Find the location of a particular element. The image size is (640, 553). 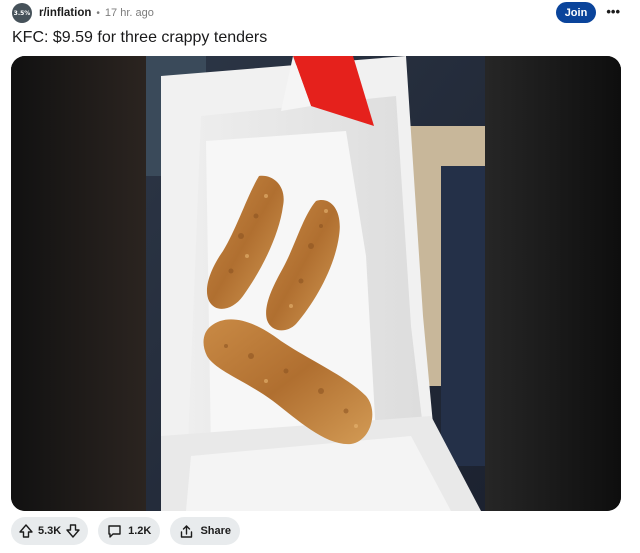

post-title: KFC: $9.59 for three crappy tenders is located at coordinates (139, 38).